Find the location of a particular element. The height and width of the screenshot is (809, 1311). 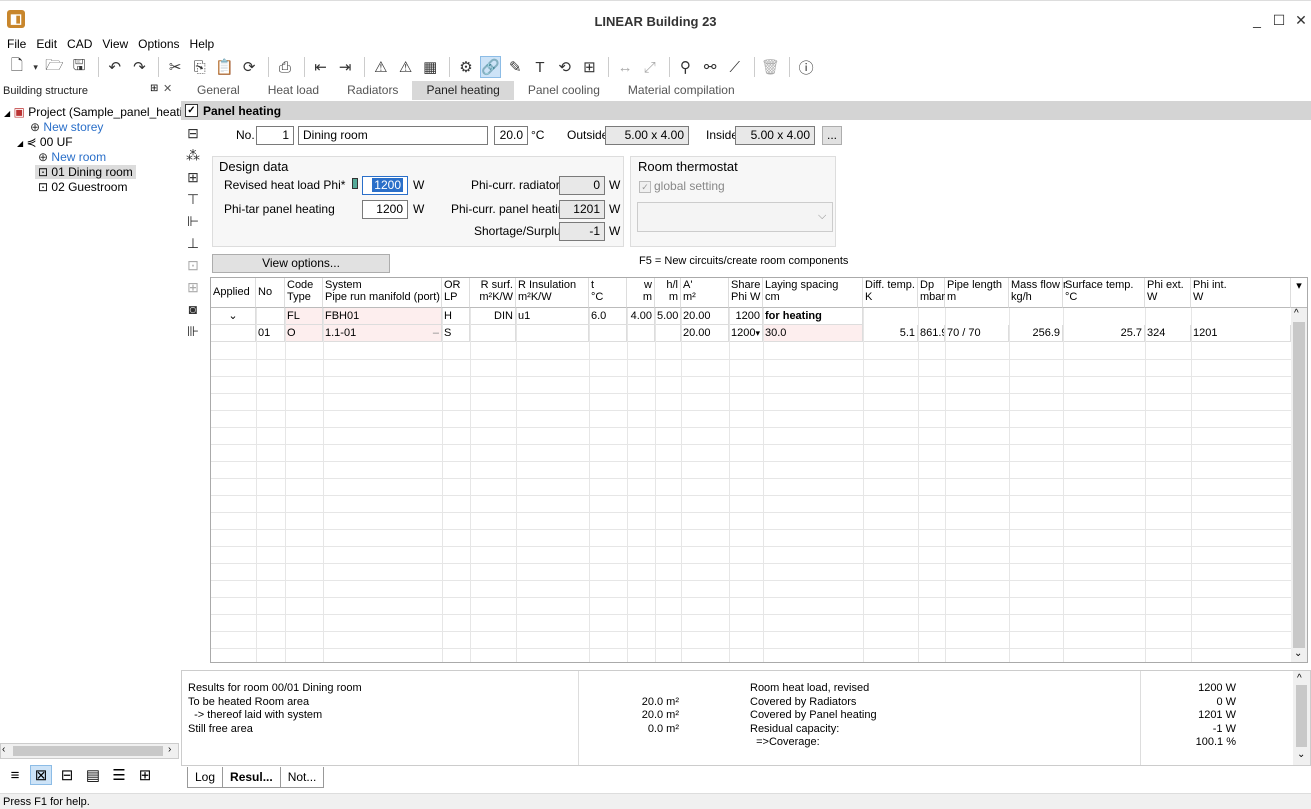

export-icon: ⇥ is located at coordinates (345, 67).